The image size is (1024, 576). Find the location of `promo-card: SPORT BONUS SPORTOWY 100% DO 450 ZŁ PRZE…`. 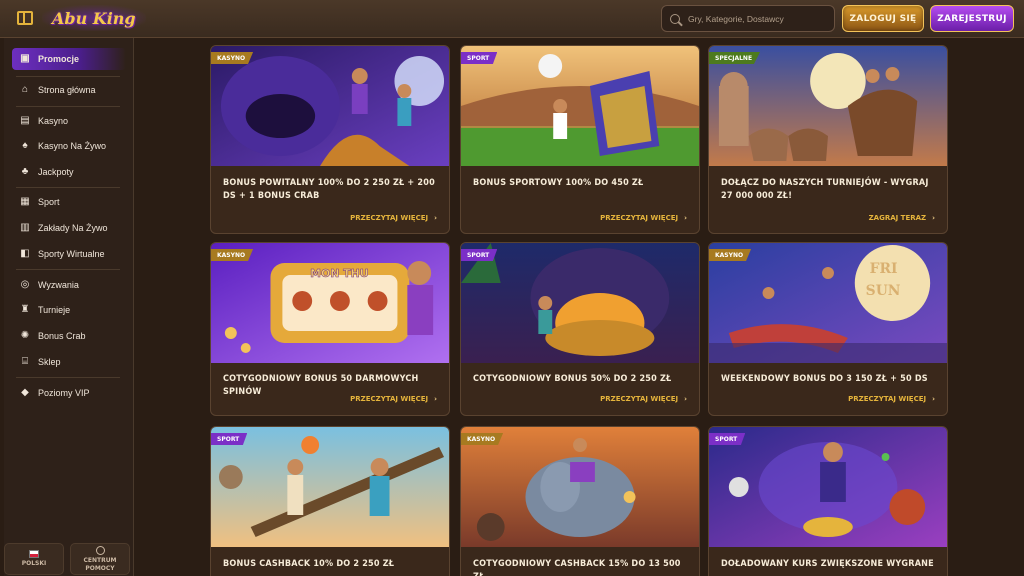

promo-card: SPORT BONUS SPORTOWY 100% DO 450 ZŁ PRZE… is located at coordinates (580, 139).